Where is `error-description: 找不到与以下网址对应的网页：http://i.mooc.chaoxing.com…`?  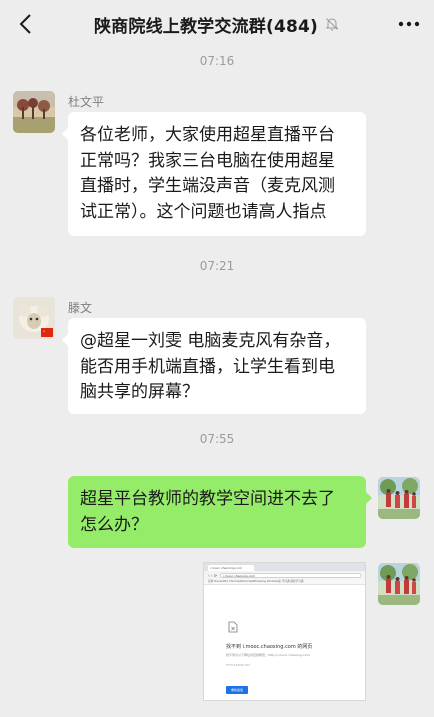 error-description: 找不到与以下网址对应的网页：http://i.mooc.chaoxing.com… is located at coordinates (268, 655).